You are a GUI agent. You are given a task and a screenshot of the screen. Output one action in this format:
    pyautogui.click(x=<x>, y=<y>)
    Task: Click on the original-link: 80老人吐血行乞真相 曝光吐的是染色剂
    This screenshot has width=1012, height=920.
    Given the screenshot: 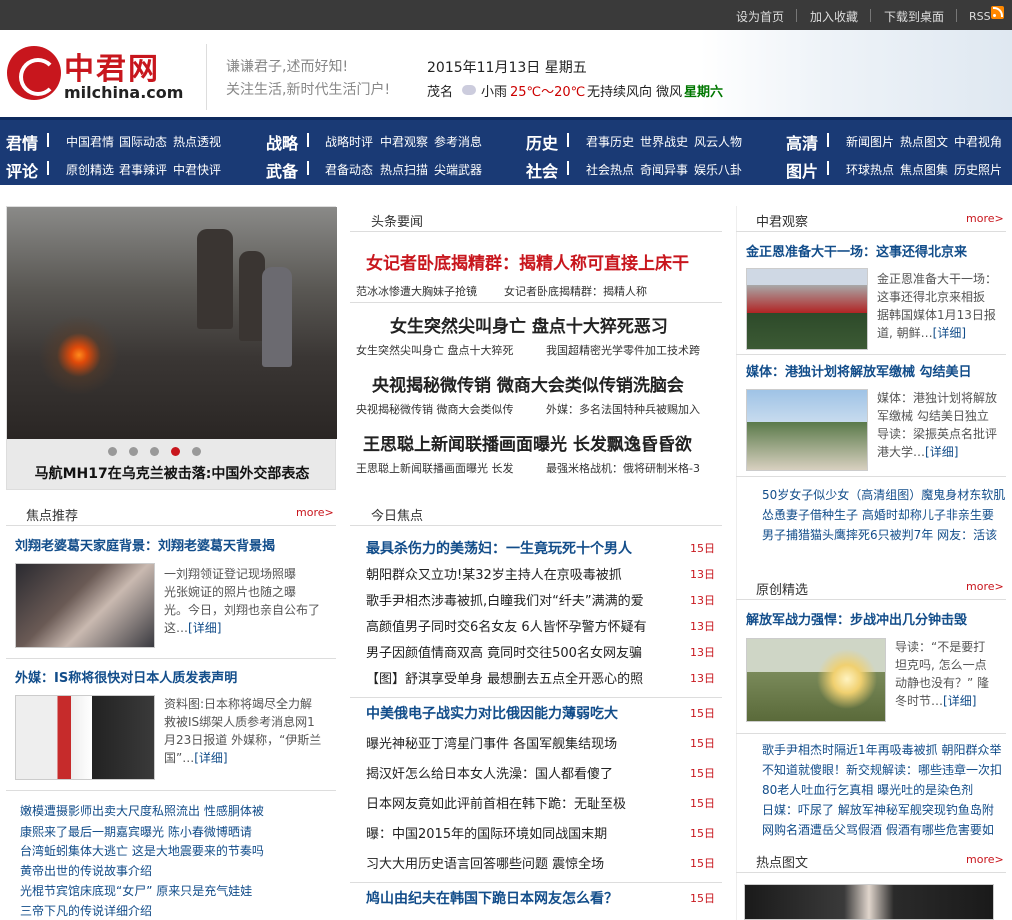 What is the action you would take?
    pyautogui.click(x=867, y=789)
    